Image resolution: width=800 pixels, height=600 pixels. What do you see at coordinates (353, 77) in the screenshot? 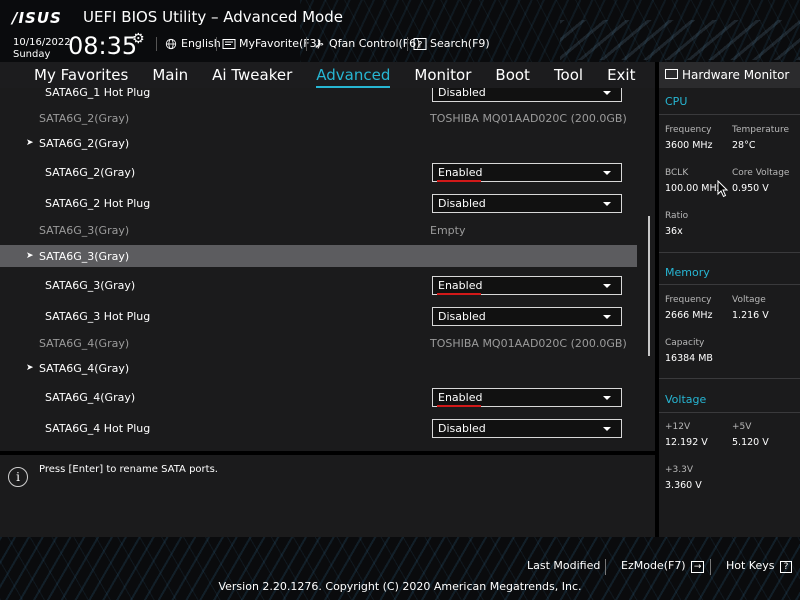
I see `tab-advanced: Advanced` at bounding box center [353, 77].